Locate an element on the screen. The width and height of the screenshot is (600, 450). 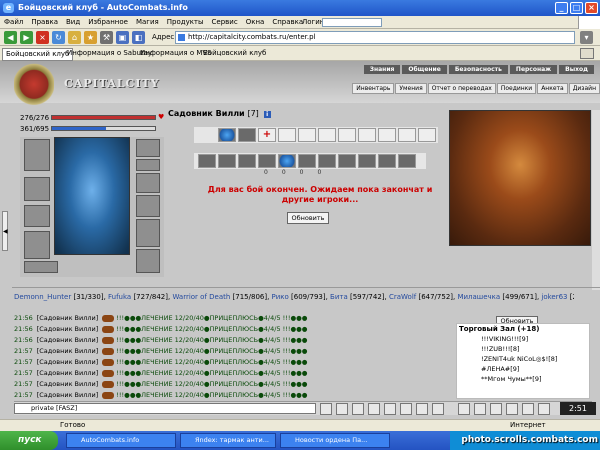
menu-item-products: Продукты is located at coordinates (185, 22).